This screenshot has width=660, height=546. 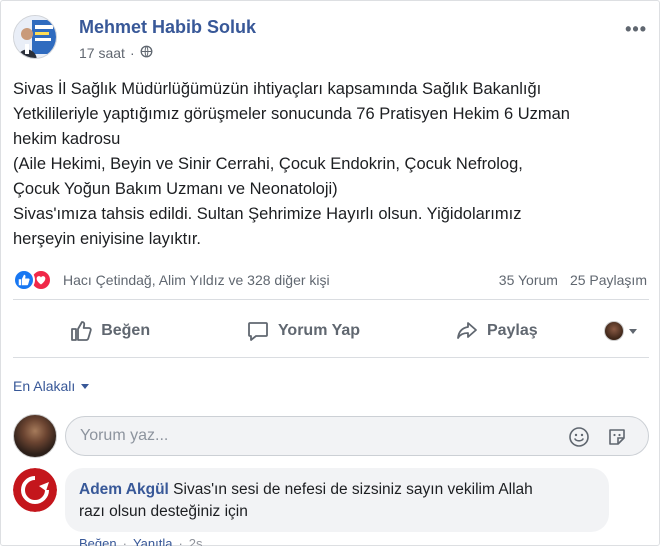 What do you see at coordinates (98, 541) in the screenshot?
I see `comment-like-link: Beğen` at bounding box center [98, 541].